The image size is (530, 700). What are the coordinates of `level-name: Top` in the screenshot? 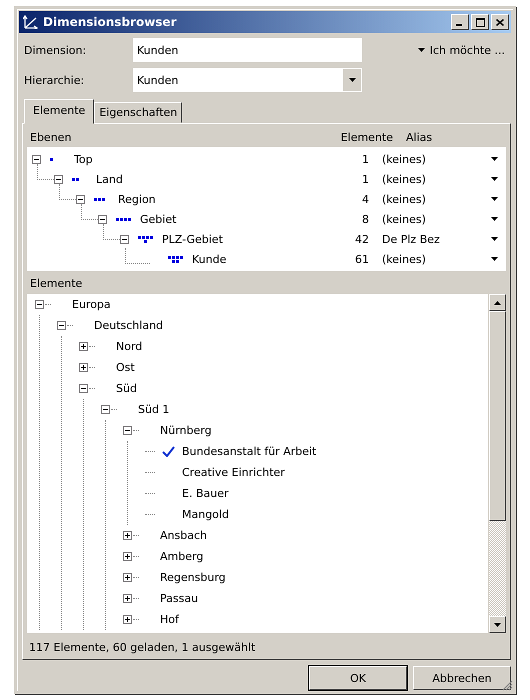 It's located at (81, 159).